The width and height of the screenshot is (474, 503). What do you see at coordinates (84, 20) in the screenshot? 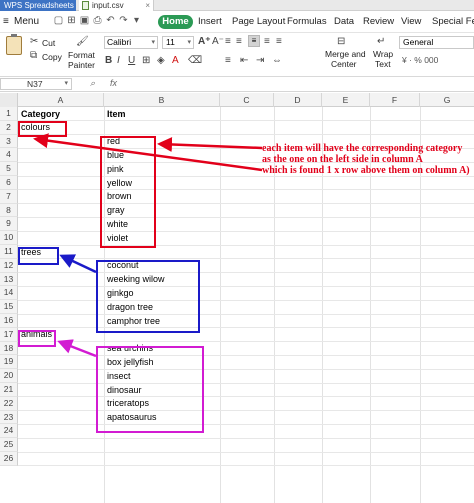
I see `save-icon: ▣` at bounding box center [84, 20].